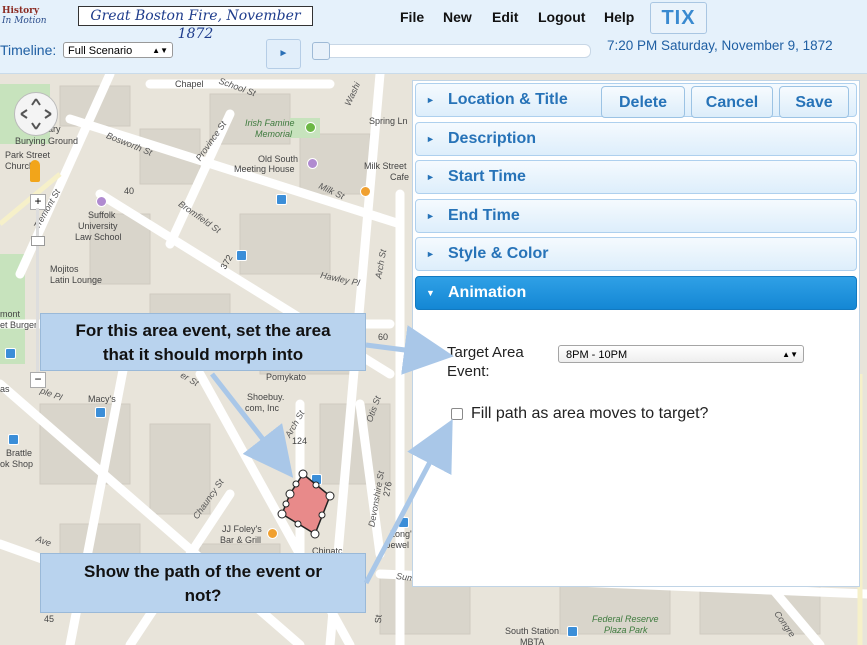 Image resolution: width=867 pixels, height=645 pixels. What do you see at coordinates (457, 414) in the screenshot?
I see `fill-path-checkbox` at bounding box center [457, 414].